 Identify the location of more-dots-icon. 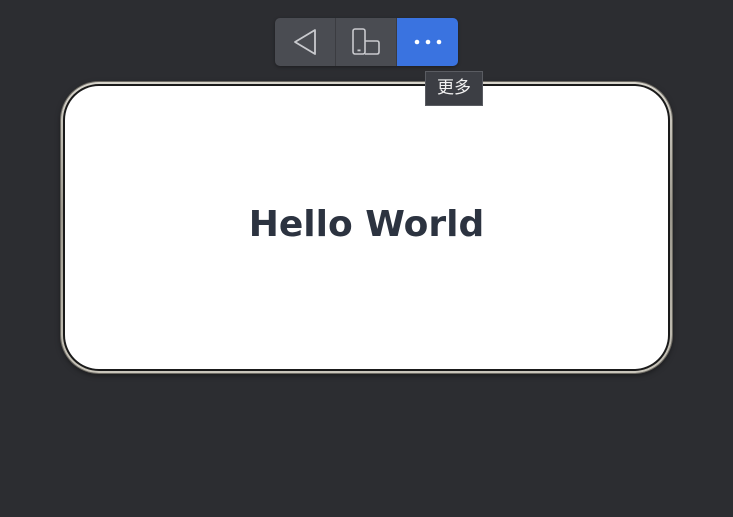
(427, 42).